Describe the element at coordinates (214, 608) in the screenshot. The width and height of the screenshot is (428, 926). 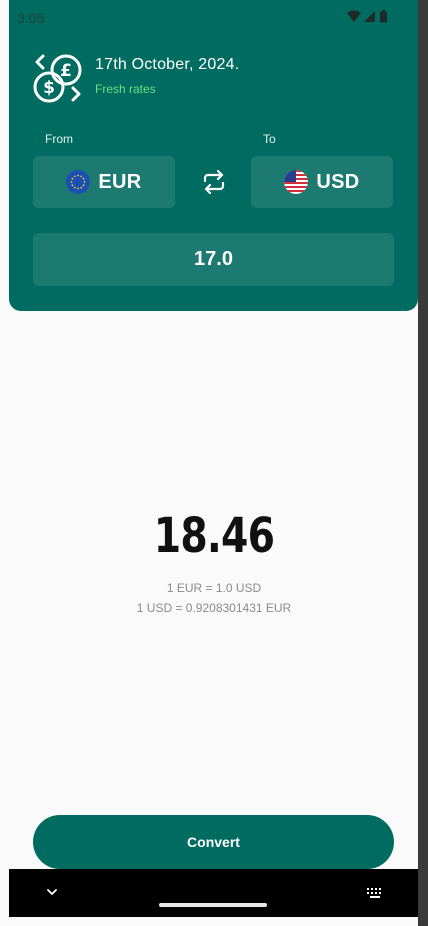
I see `rate-to-from: 1 USD = 0.9208301431 EUR` at that location.